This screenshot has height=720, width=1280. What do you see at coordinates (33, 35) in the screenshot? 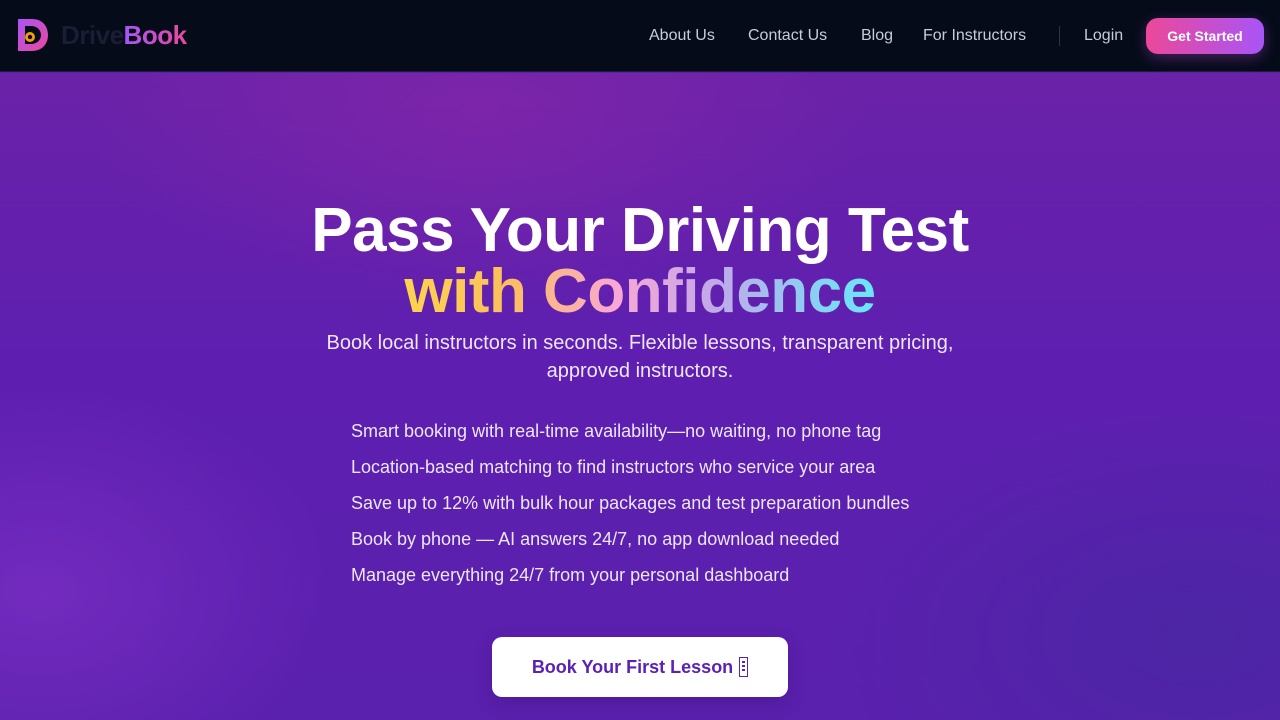
I see `letter-d-logo-icon` at bounding box center [33, 35].